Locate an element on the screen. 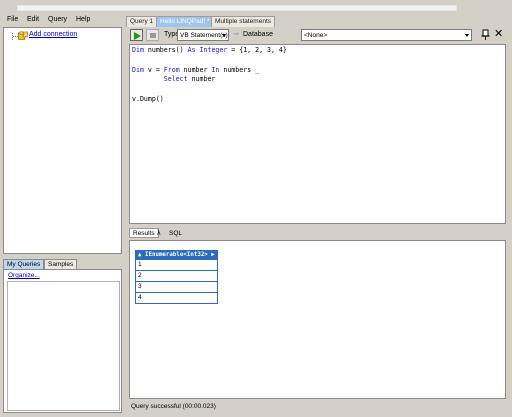 The image size is (512, 417). database-select-value: <None> is located at coordinates (316, 35).